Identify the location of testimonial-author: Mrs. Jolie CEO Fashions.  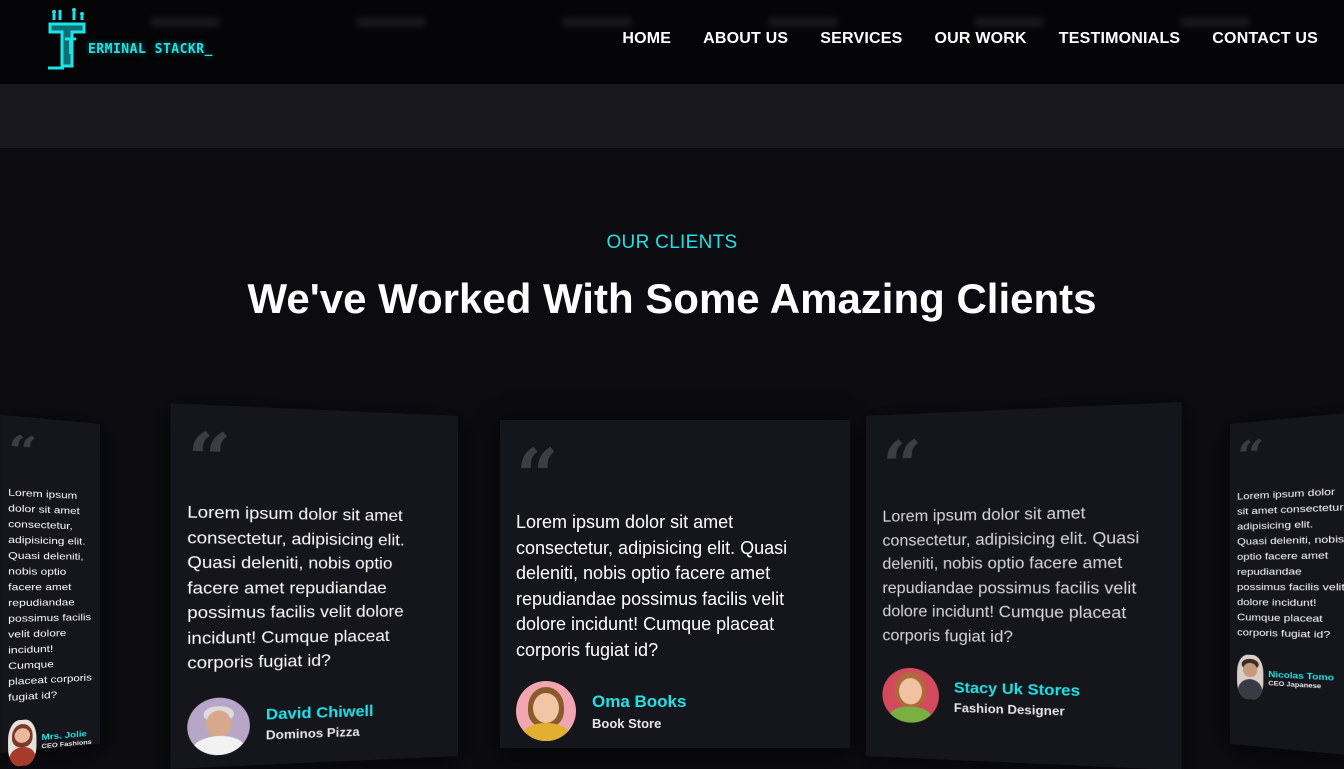
(50, 741).